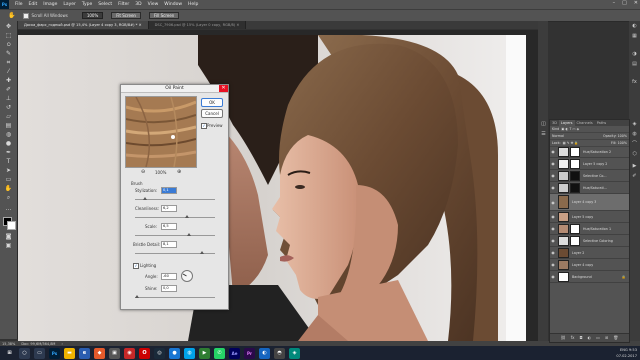 This screenshot has height=360, width=640. I want to click on shine-field: 0,0, so click(169, 288).